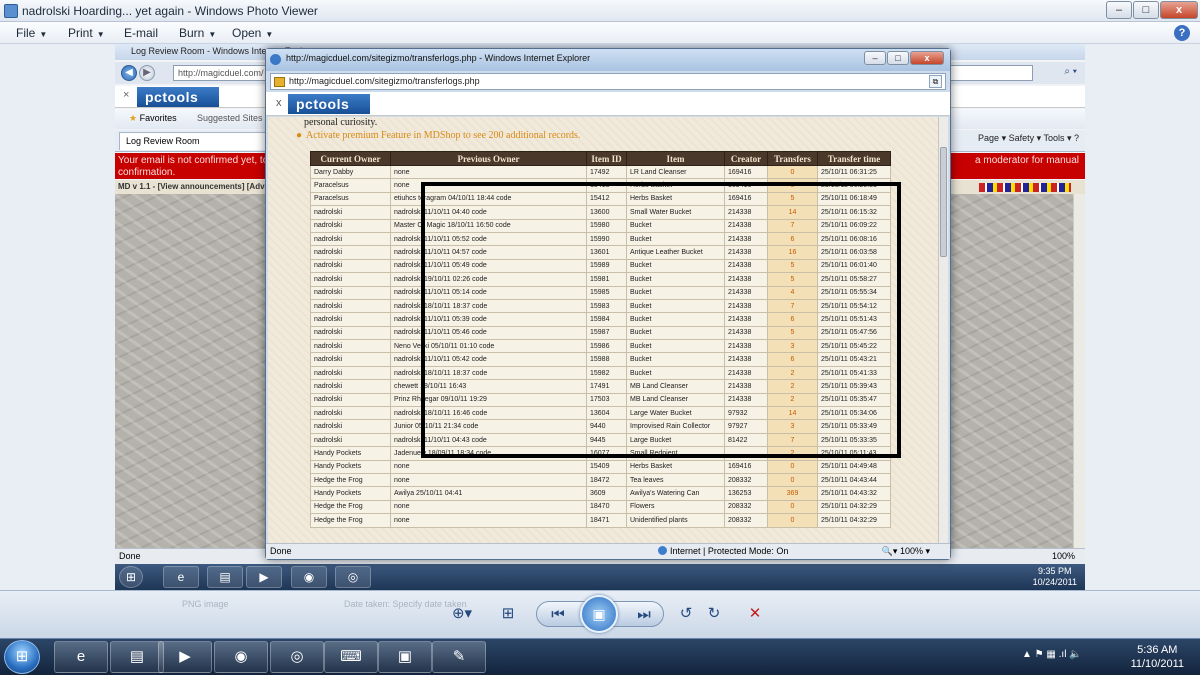  What do you see at coordinates (252, 33) in the screenshot?
I see `menu-open: Open ▼` at bounding box center [252, 33].